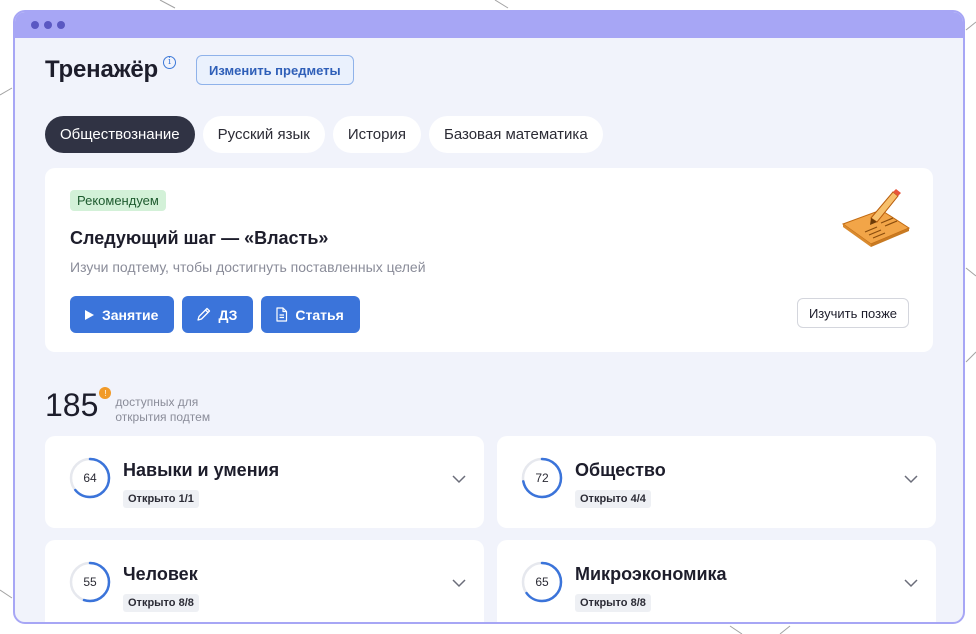 This screenshot has height=634, width=976. Describe the element at coordinates (160, 574) in the screenshot. I see `topic-title: Человек` at that location.